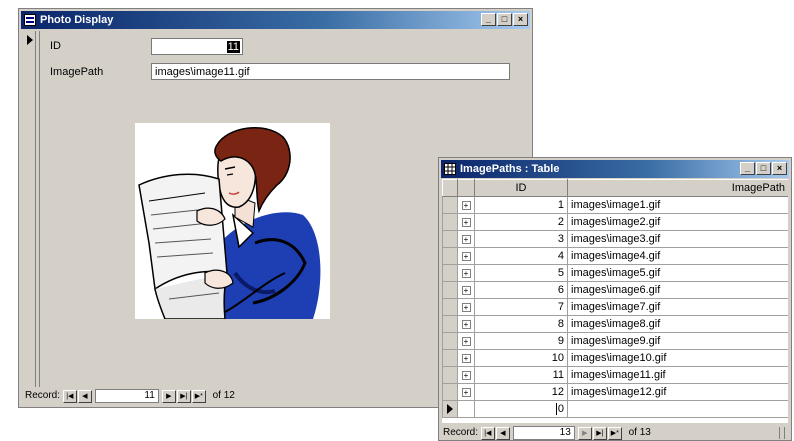 The image size is (794, 441). Describe the element at coordinates (615, 169) in the screenshot. I see `table-titlebar: ImagePaths : Table _ □ ×` at that location.